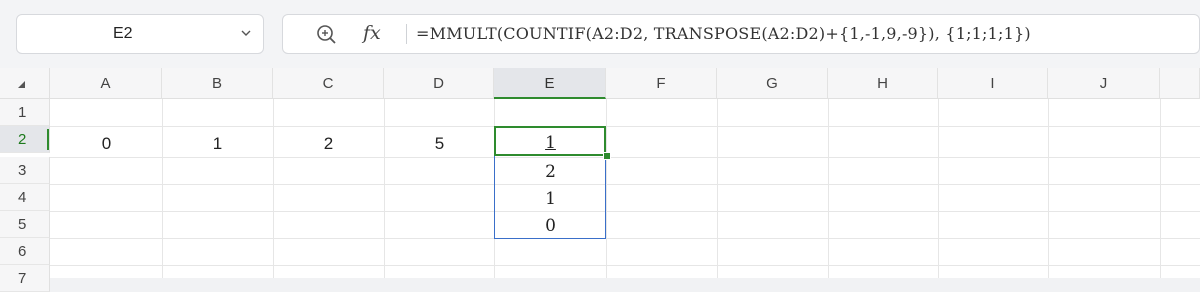  What do you see at coordinates (993, 83) in the screenshot?
I see `column-header-i: I` at bounding box center [993, 83].